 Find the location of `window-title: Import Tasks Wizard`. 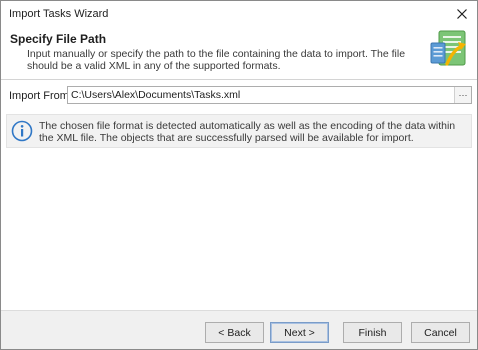

window-title: Import Tasks Wizard is located at coordinates (59, 14).